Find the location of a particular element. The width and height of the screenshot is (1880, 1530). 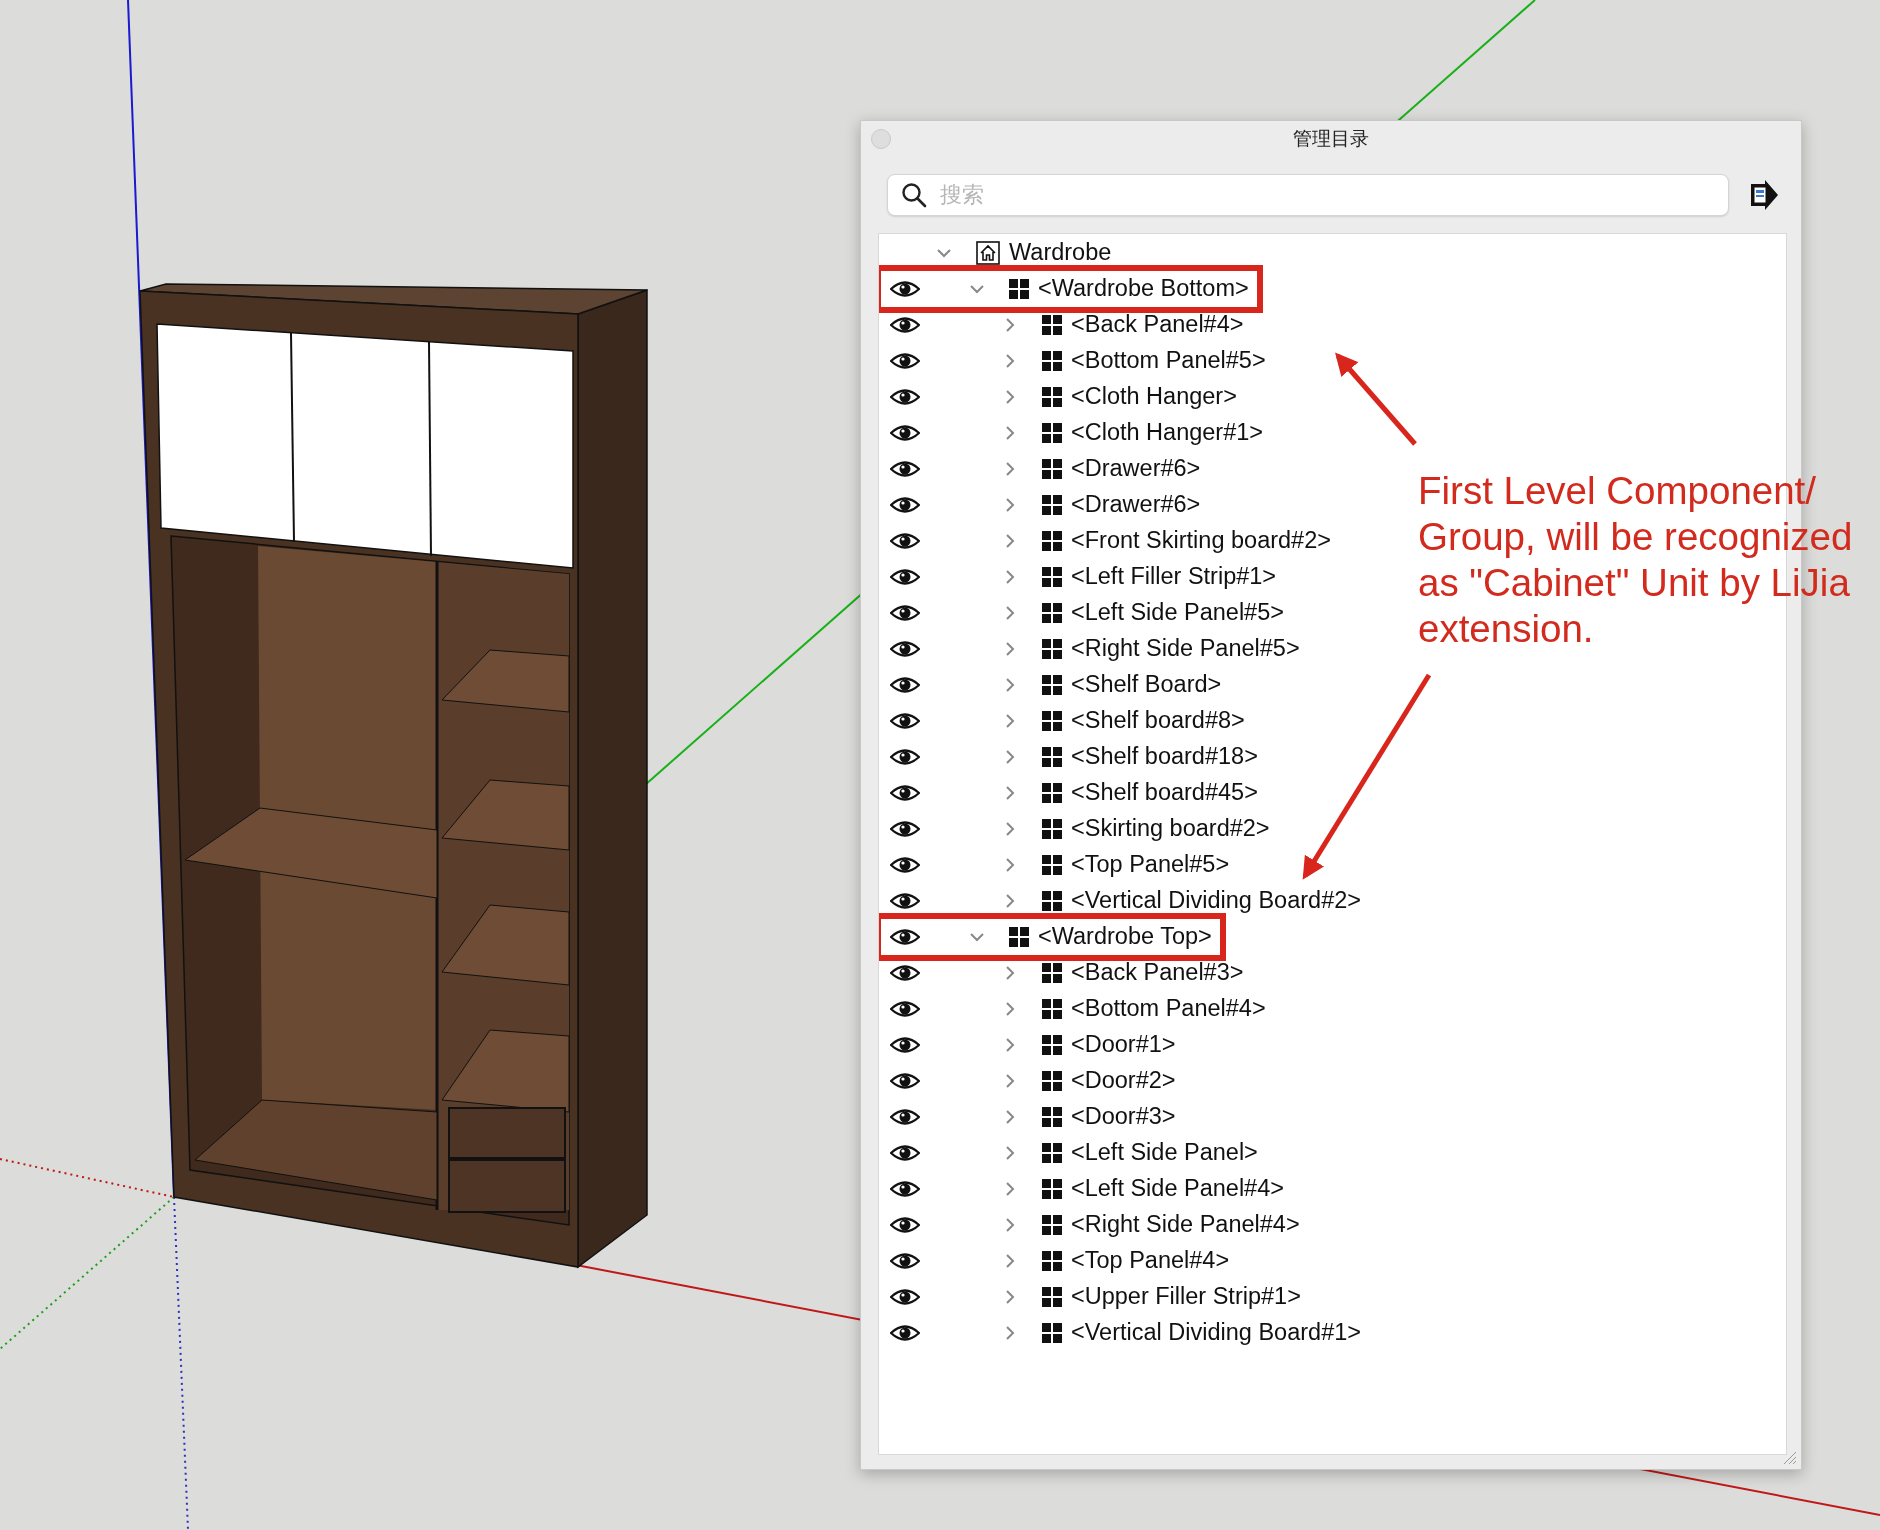

tree-item-label: <Left Side Panel#5> is located at coordinates (1177, 613).